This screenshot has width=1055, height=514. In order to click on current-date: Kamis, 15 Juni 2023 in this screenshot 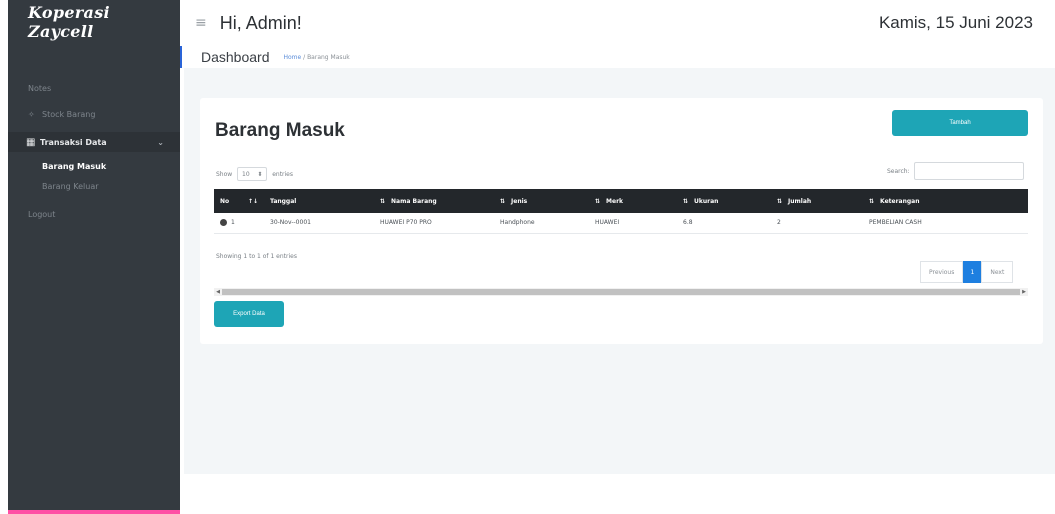, I will do `click(955, 22)`.